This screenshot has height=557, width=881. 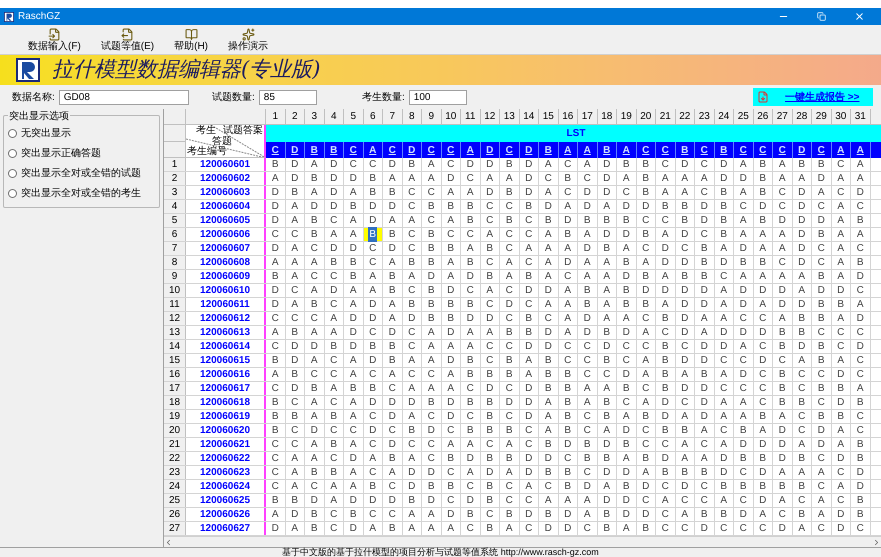 I want to click on toolbar-button: 操作演示, so click(x=248, y=40).